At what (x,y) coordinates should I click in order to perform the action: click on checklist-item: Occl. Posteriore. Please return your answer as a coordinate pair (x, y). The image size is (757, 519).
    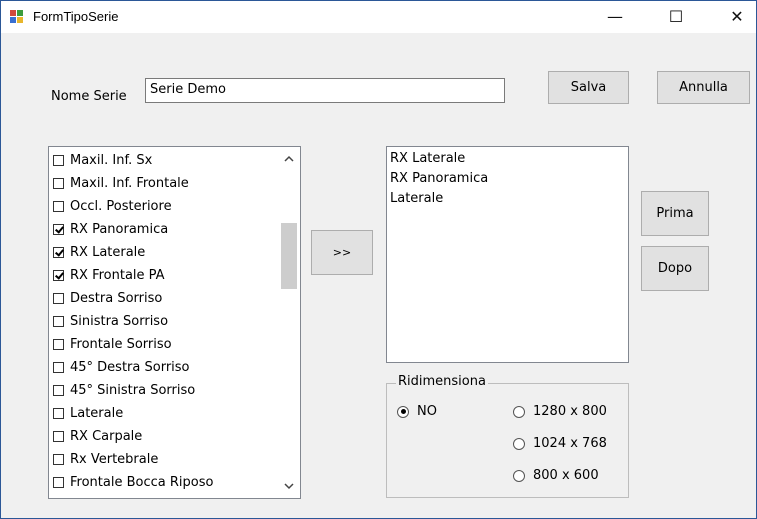
    Looking at the image, I should click on (112, 206).